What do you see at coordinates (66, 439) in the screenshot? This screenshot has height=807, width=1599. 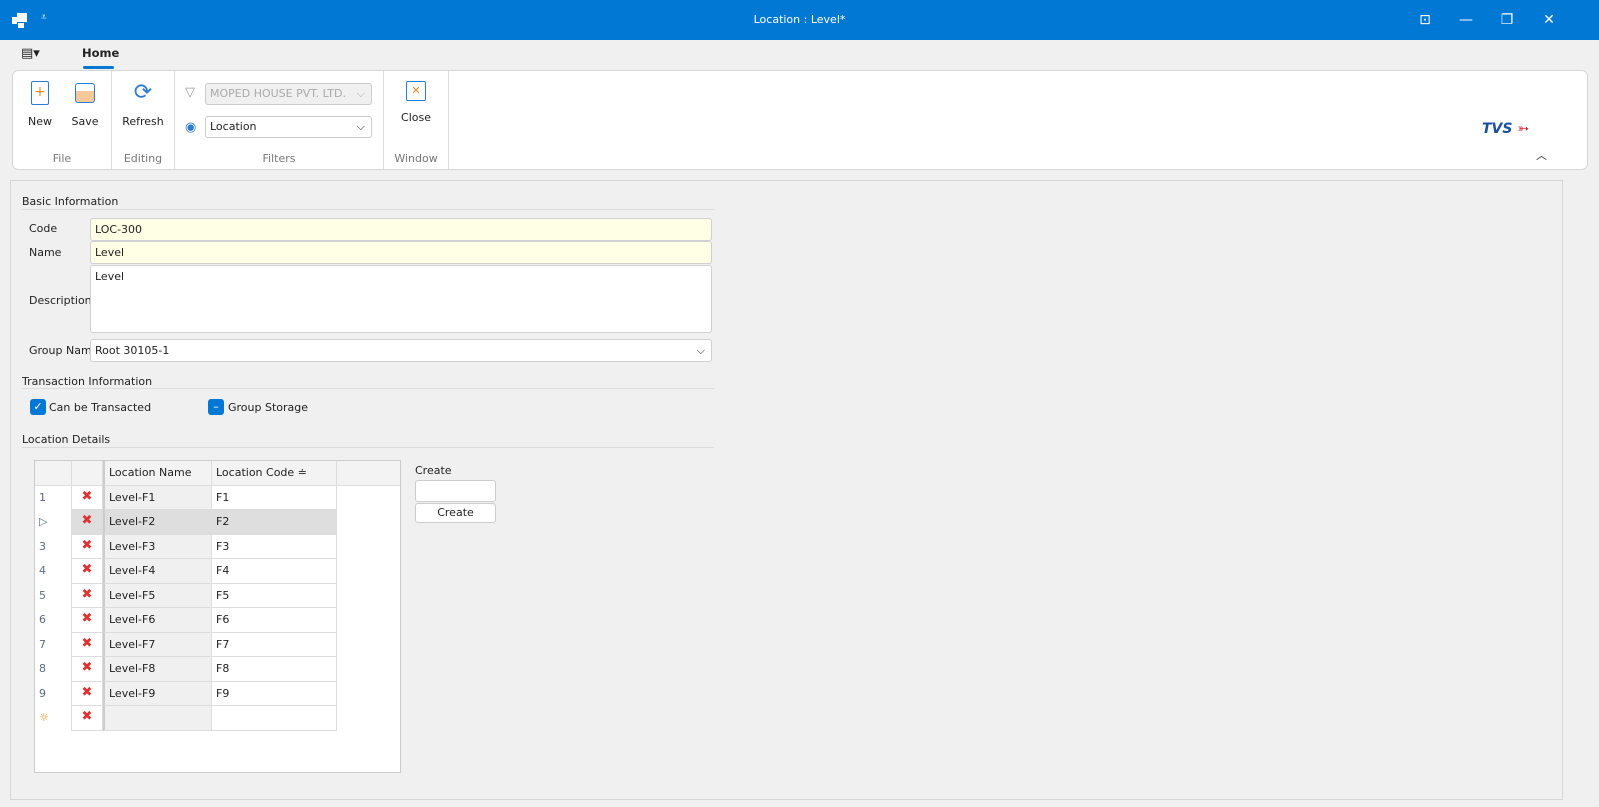 I see `location-details-heading: Location Details` at bounding box center [66, 439].